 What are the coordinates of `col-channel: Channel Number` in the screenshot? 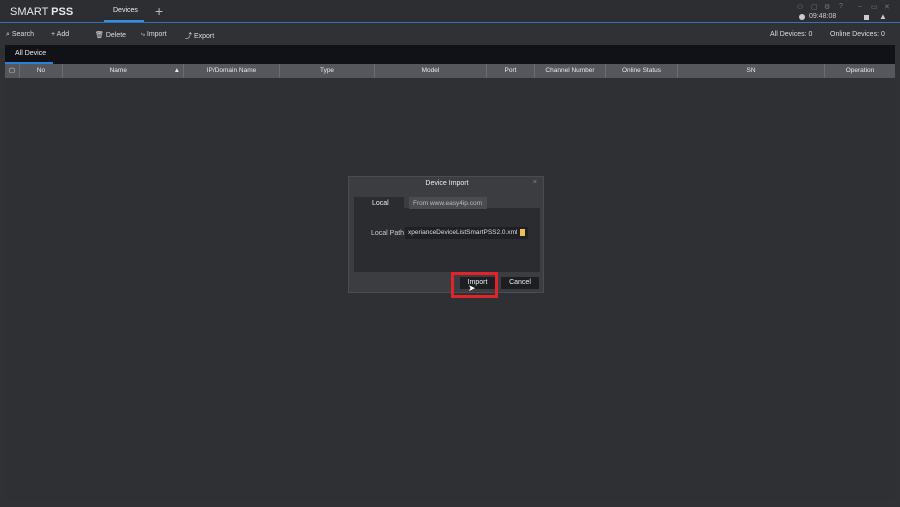 It's located at (570, 71).